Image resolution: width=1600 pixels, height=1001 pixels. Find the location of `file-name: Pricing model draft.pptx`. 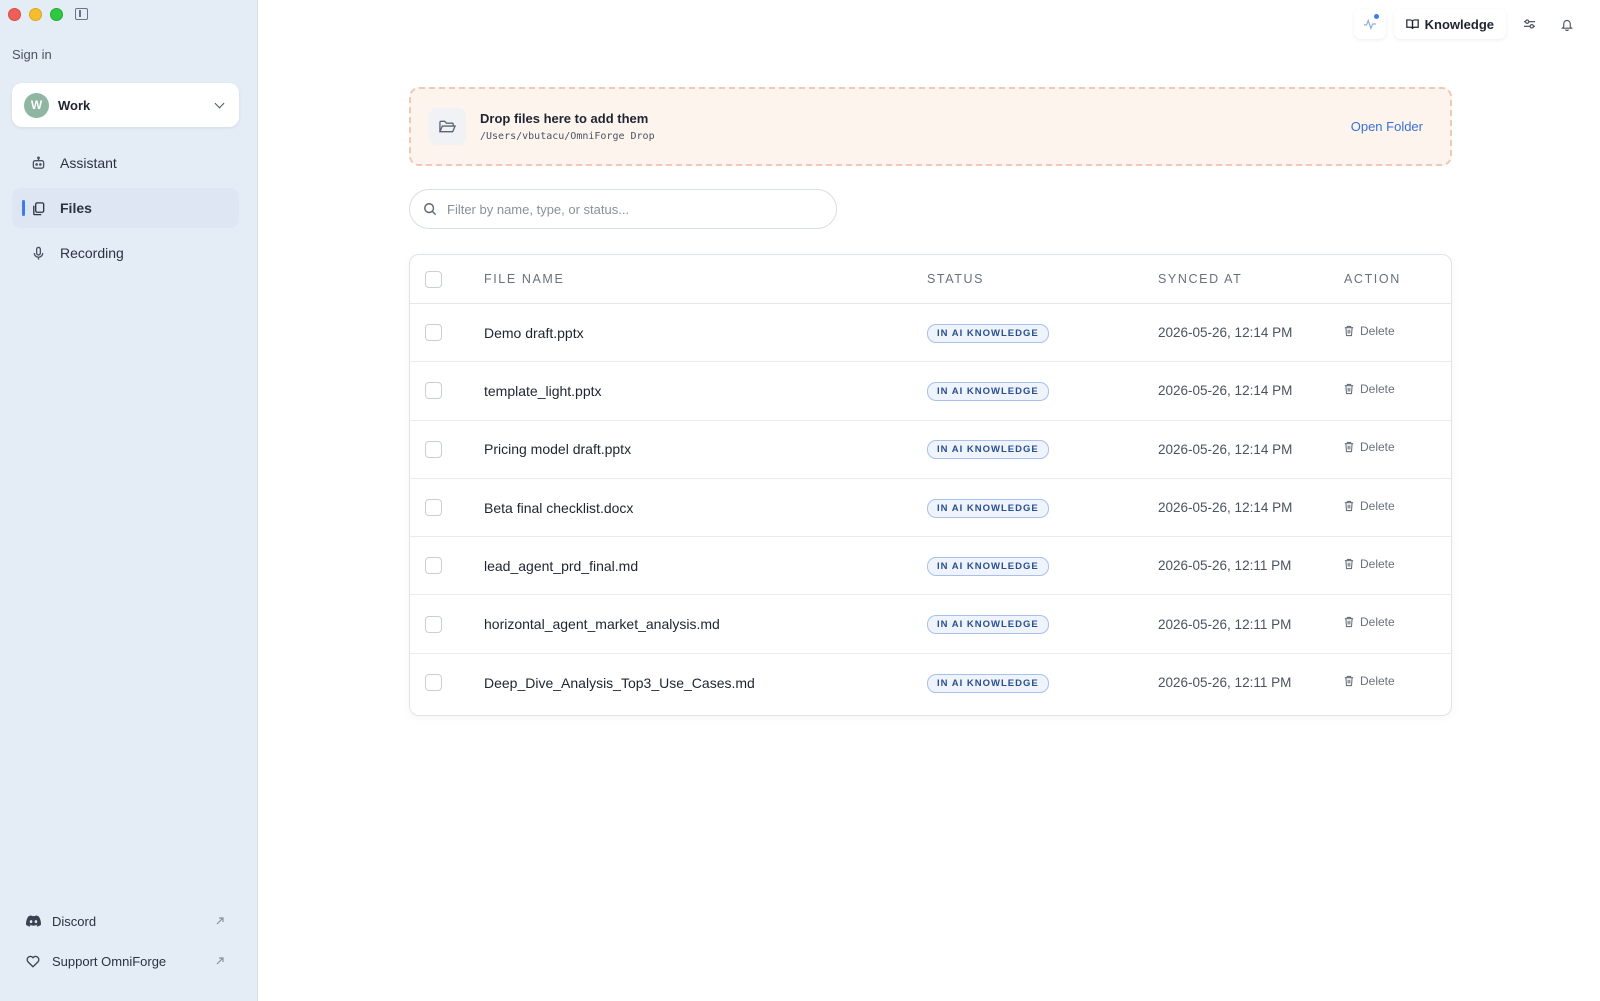

file-name: Pricing model draft.pptx is located at coordinates (558, 449).